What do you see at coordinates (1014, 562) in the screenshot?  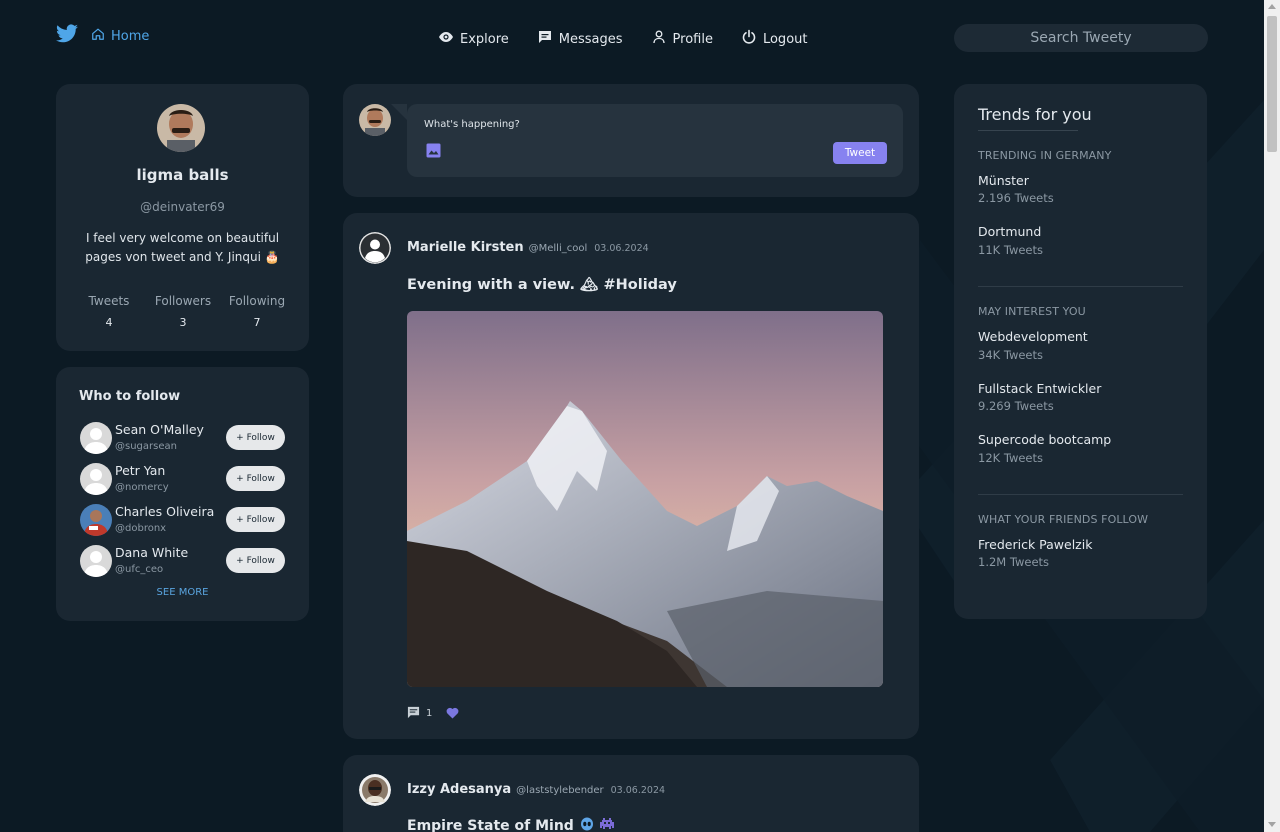 I see `trend-count: 1.2M Tweets` at bounding box center [1014, 562].